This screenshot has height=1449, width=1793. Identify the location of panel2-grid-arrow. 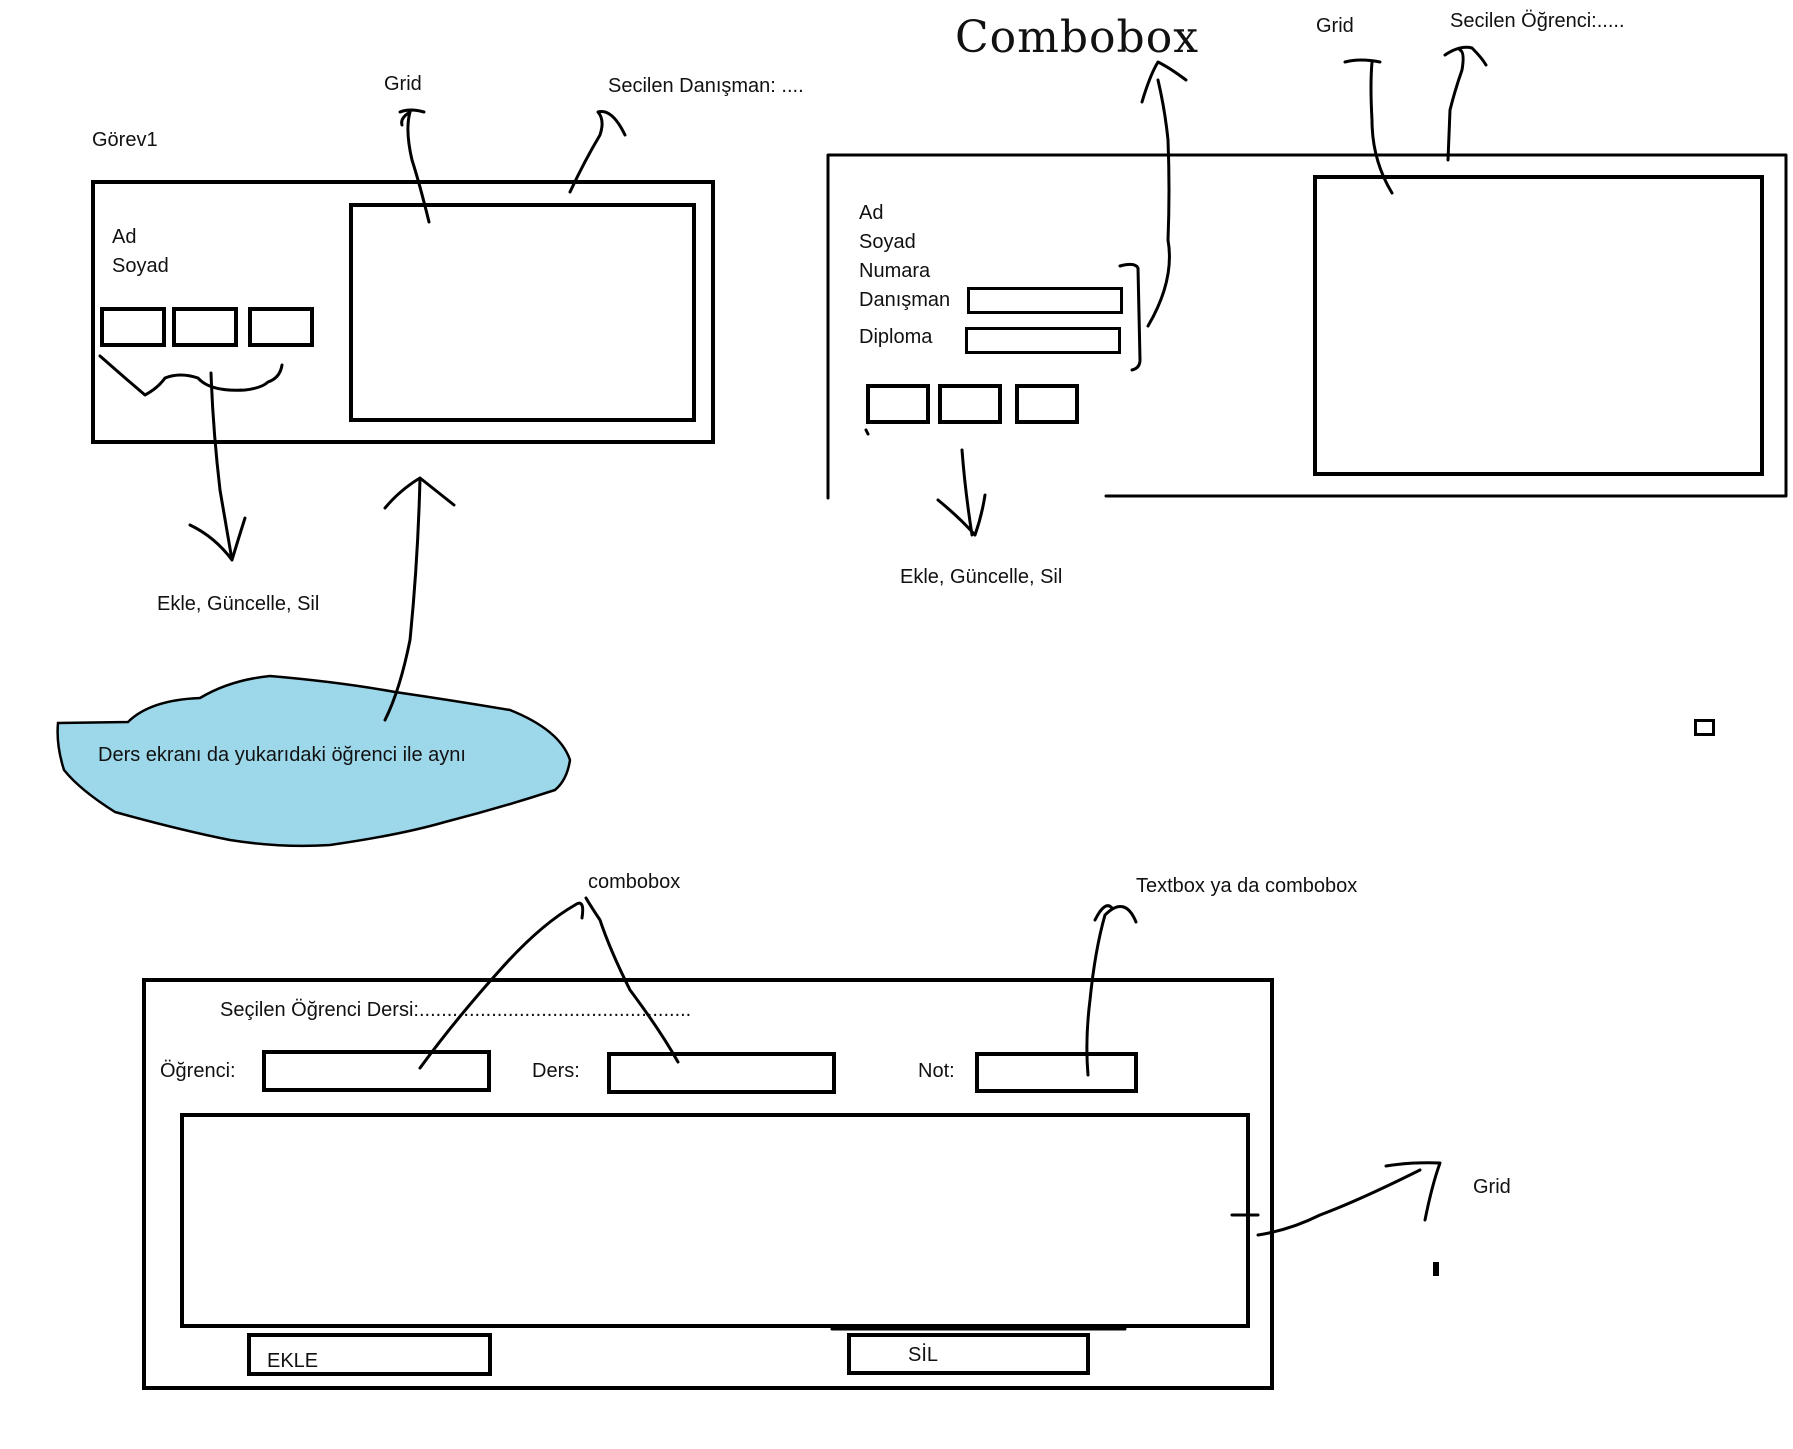
(1368, 126).